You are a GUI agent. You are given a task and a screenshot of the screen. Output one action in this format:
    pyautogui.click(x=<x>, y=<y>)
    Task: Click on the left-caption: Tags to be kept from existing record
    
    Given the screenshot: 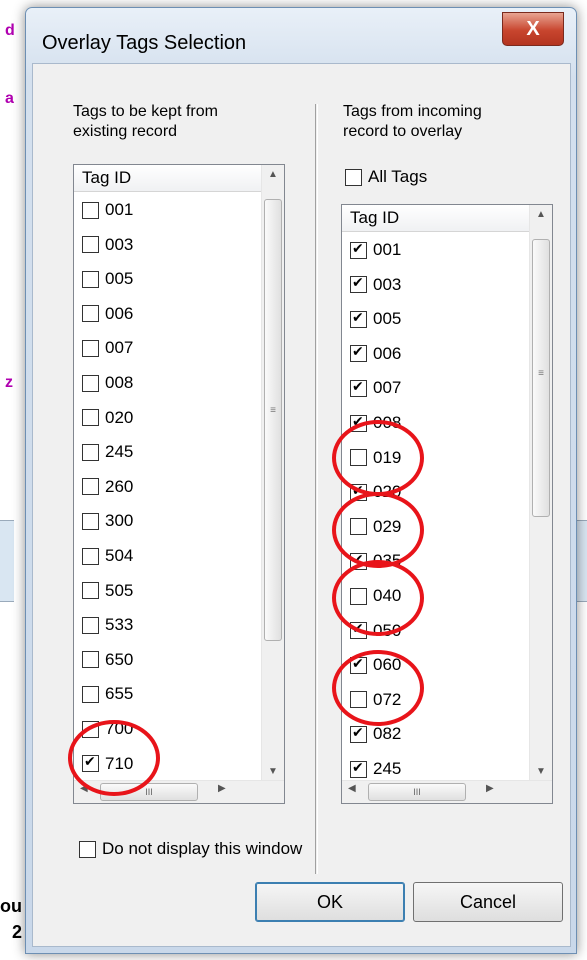 What is the action you would take?
    pyautogui.click(x=145, y=121)
    